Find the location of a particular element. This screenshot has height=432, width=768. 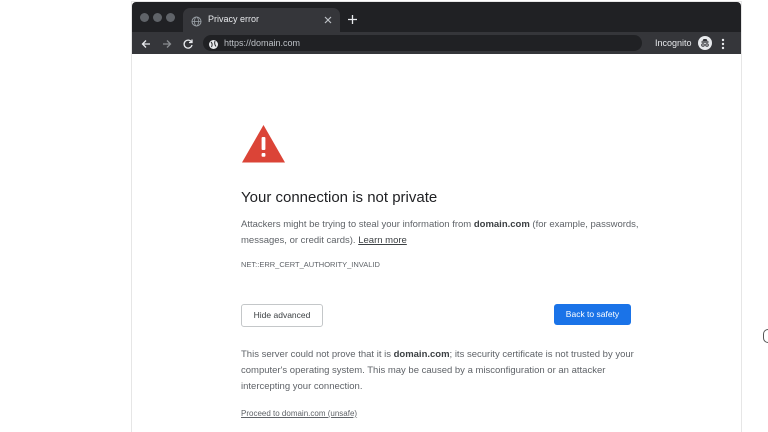

toolbar: https://domain.com Incognito is located at coordinates (436, 43).